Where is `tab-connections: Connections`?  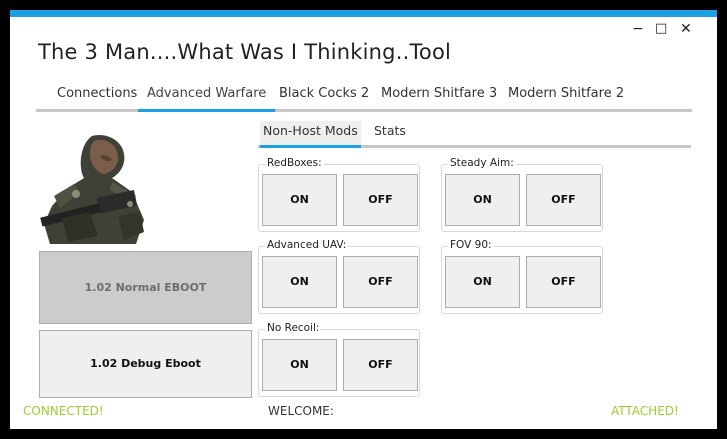
tab-connections: Connections is located at coordinates (97, 96).